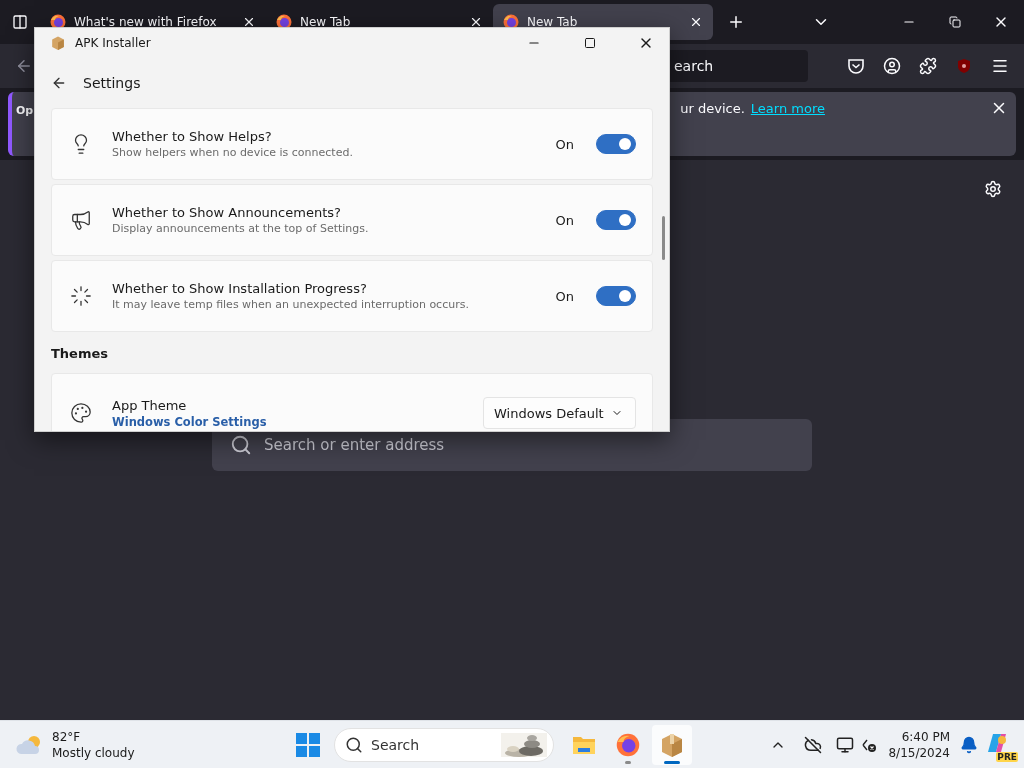 The width and height of the screenshot is (1024, 768). What do you see at coordinates (308, 744) in the screenshot?
I see `start-icon` at bounding box center [308, 744].